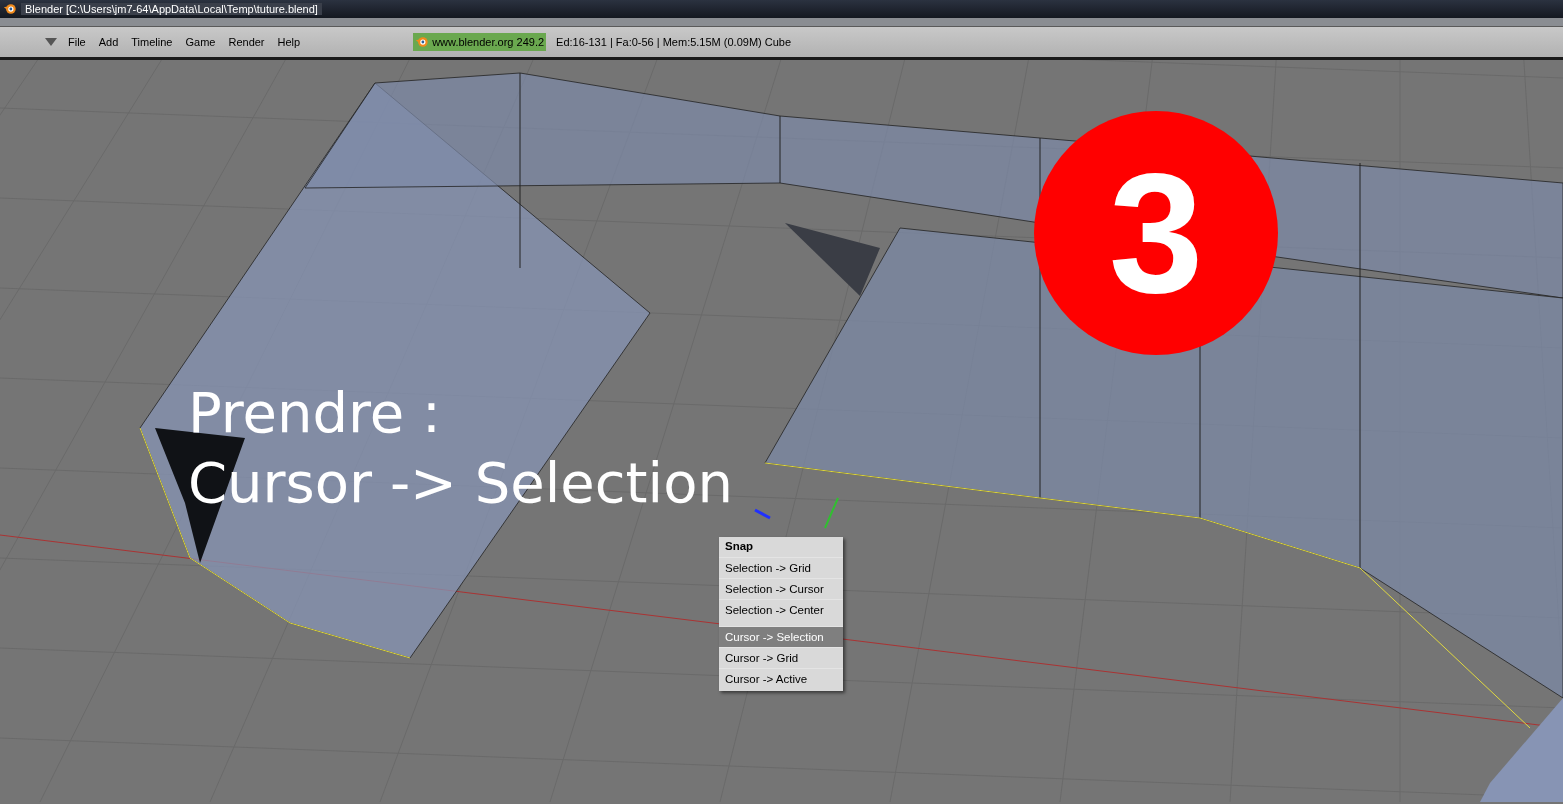 Image resolution: width=1563 pixels, height=804 pixels. Describe the element at coordinates (51, 42) in the screenshot. I see `dropdown-triangle-icon` at that location.